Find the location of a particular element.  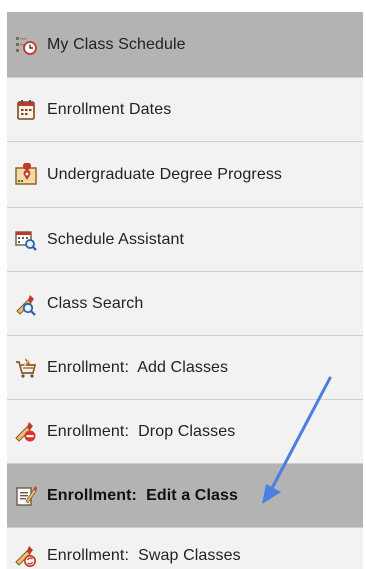

calendar-icon is located at coordinates (26, 110).